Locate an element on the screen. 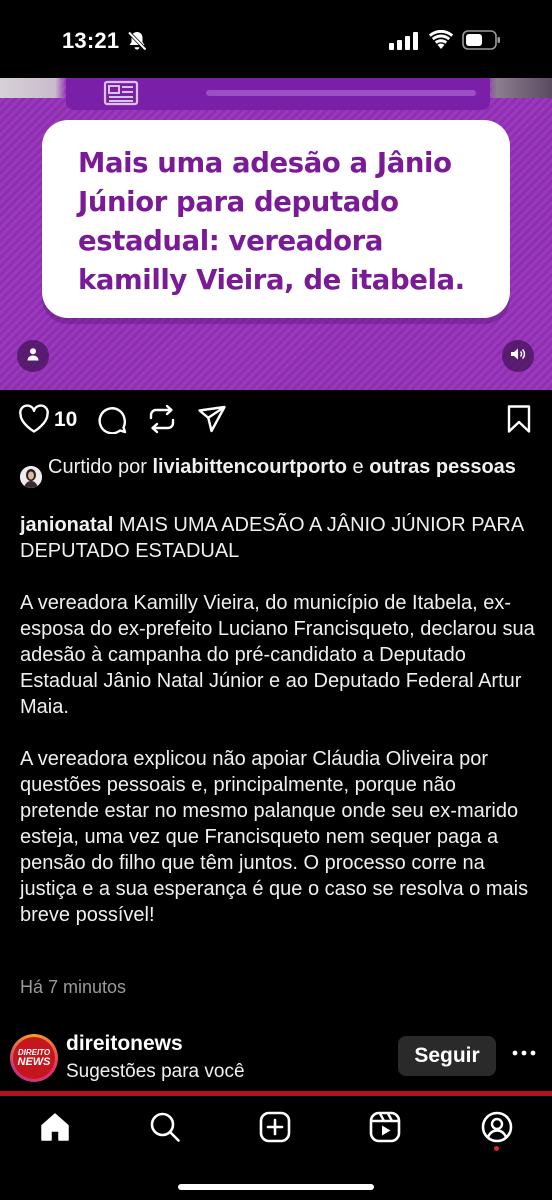  suggested-subtitle: Sugestões para você is located at coordinates (155, 1071).